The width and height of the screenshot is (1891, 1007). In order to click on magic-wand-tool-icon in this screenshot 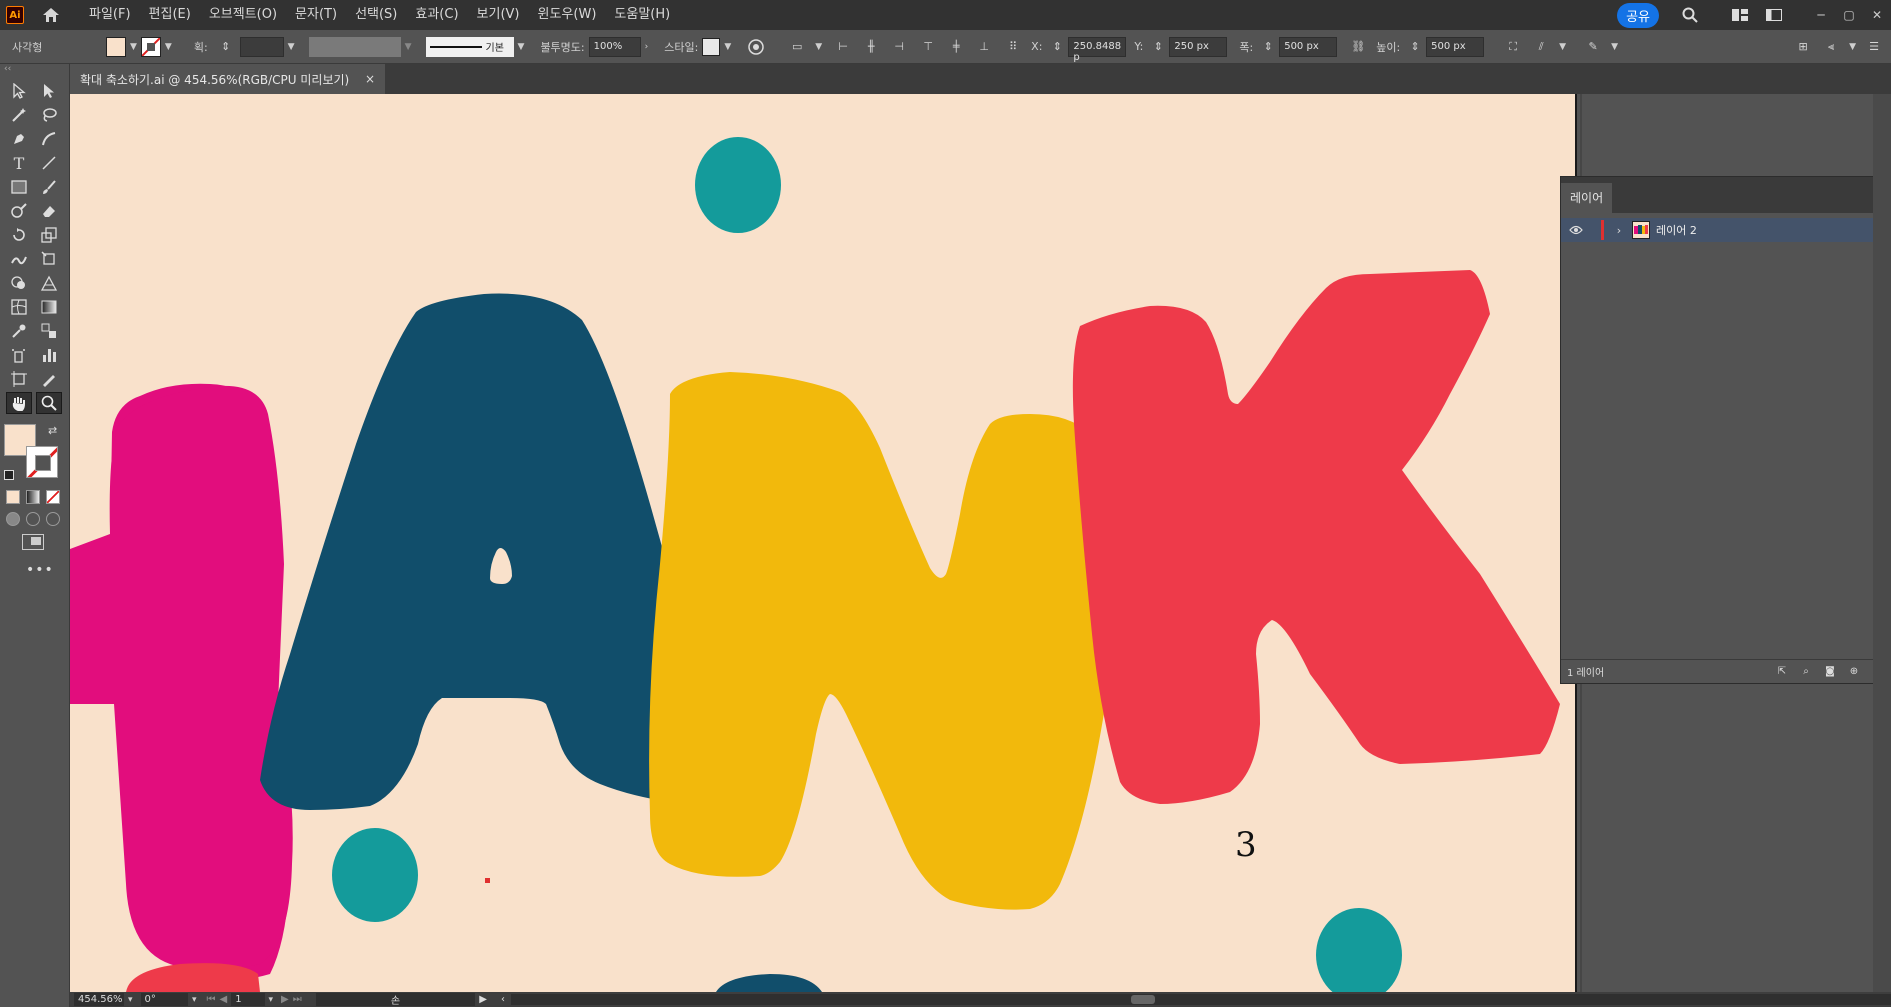, I will do `click(19, 115)`.